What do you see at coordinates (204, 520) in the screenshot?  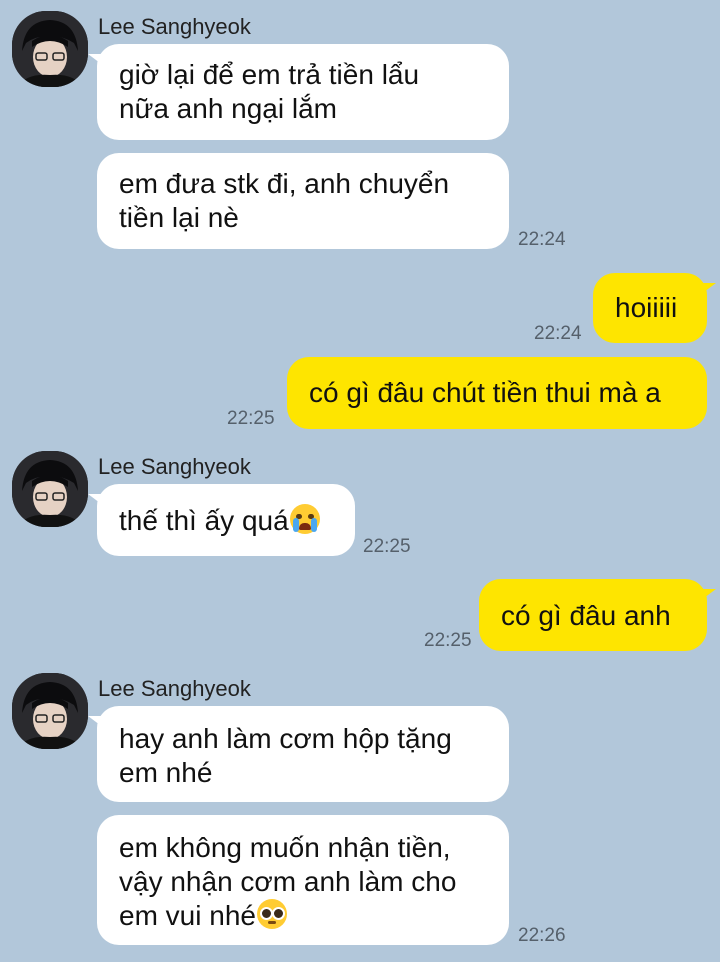 I see `message-text: thế thì ấy quá` at bounding box center [204, 520].